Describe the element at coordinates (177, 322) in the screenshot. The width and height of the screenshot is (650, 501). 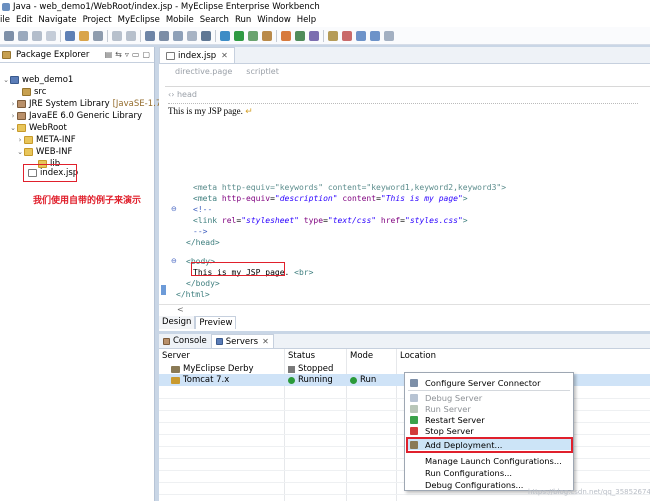
I see `tab-design: Design` at that location.